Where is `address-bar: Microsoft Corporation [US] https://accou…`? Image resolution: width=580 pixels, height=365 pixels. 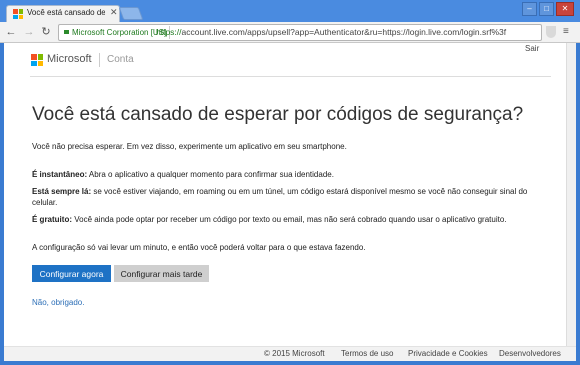 address-bar: Microsoft Corporation [US] https://accou… is located at coordinates (300, 32).